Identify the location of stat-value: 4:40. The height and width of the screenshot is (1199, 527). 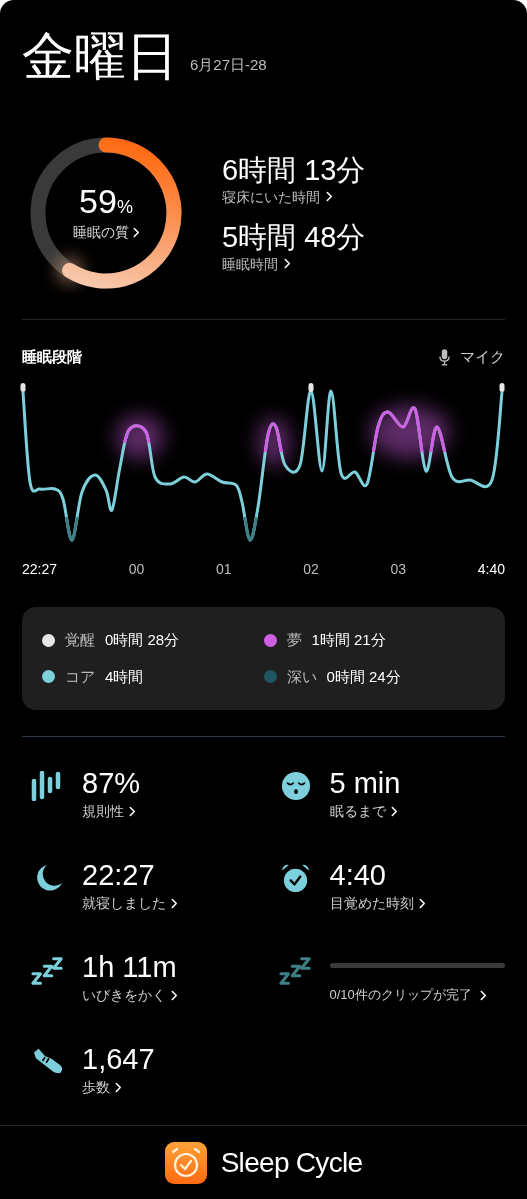
(358, 875).